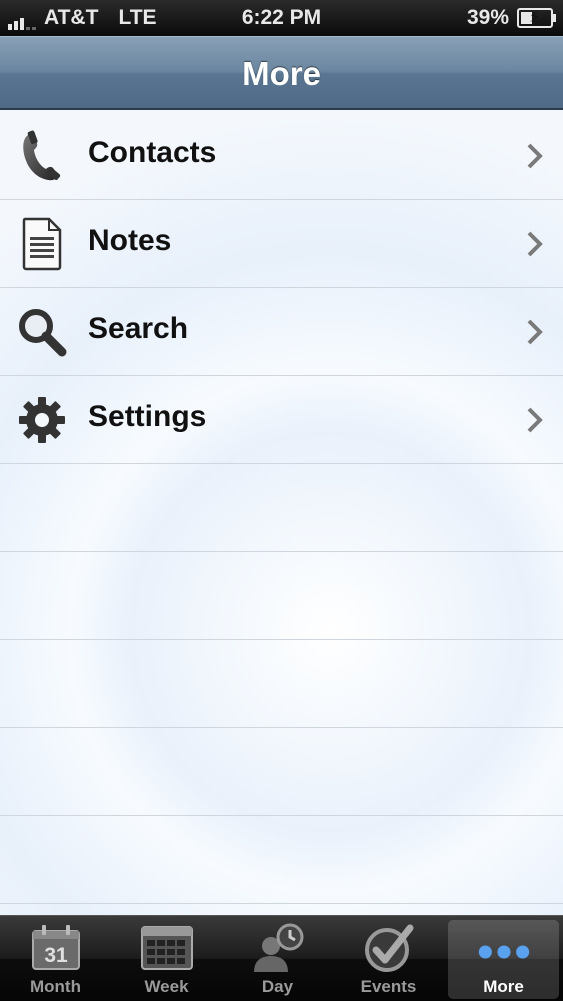 The height and width of the screenshot is (1001, 563). I want to click on page-title: More, so click(281, 73).